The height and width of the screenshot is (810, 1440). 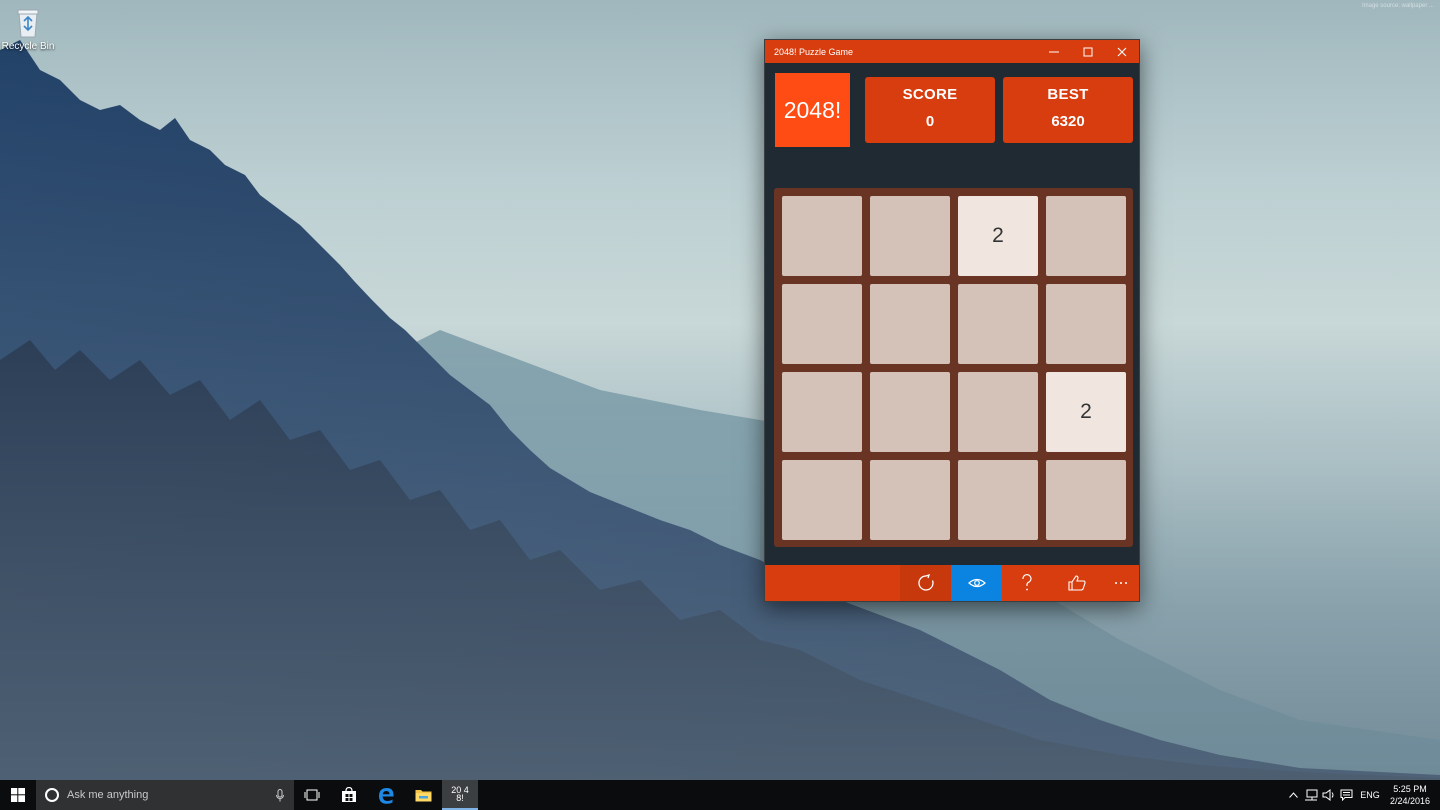 I want to click on clock-date: 2/24/2016, so click(x=1410, y=801).